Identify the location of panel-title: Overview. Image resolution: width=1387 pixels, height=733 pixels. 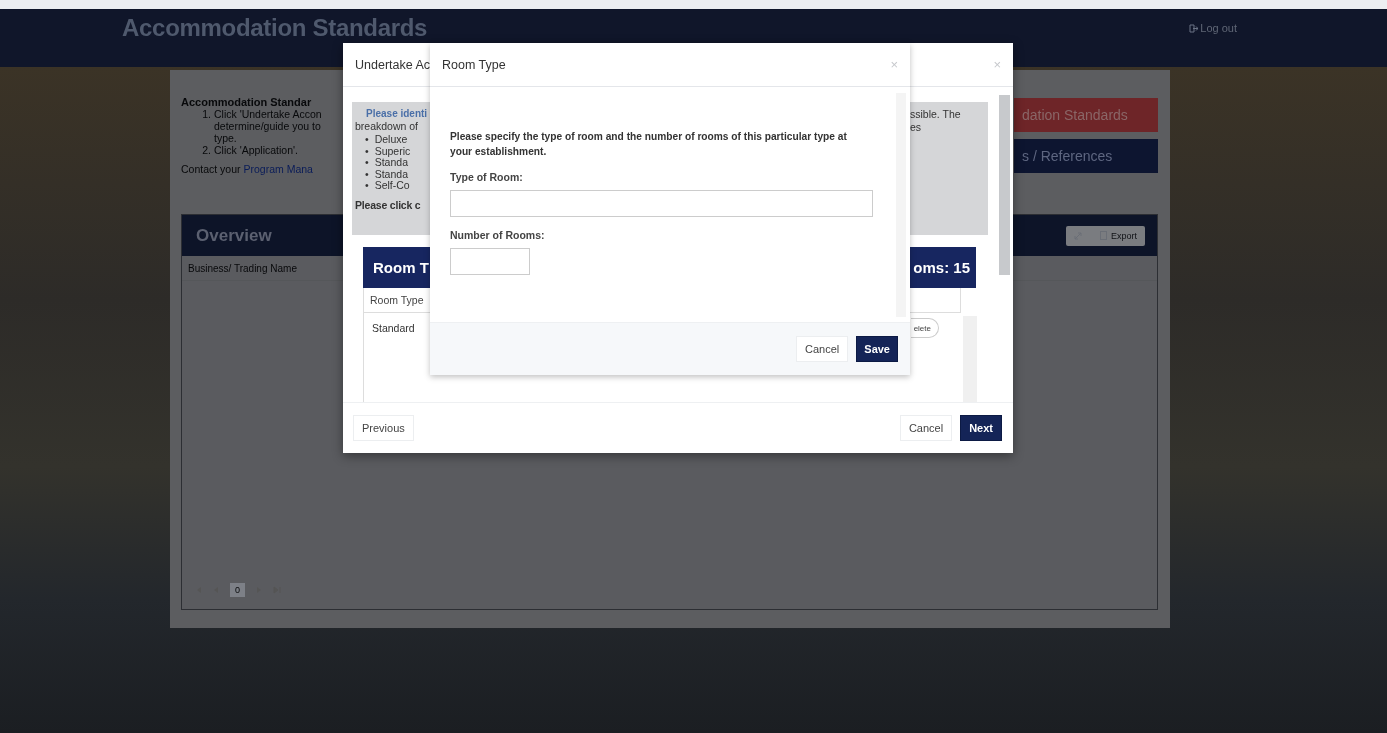
(234, 235).